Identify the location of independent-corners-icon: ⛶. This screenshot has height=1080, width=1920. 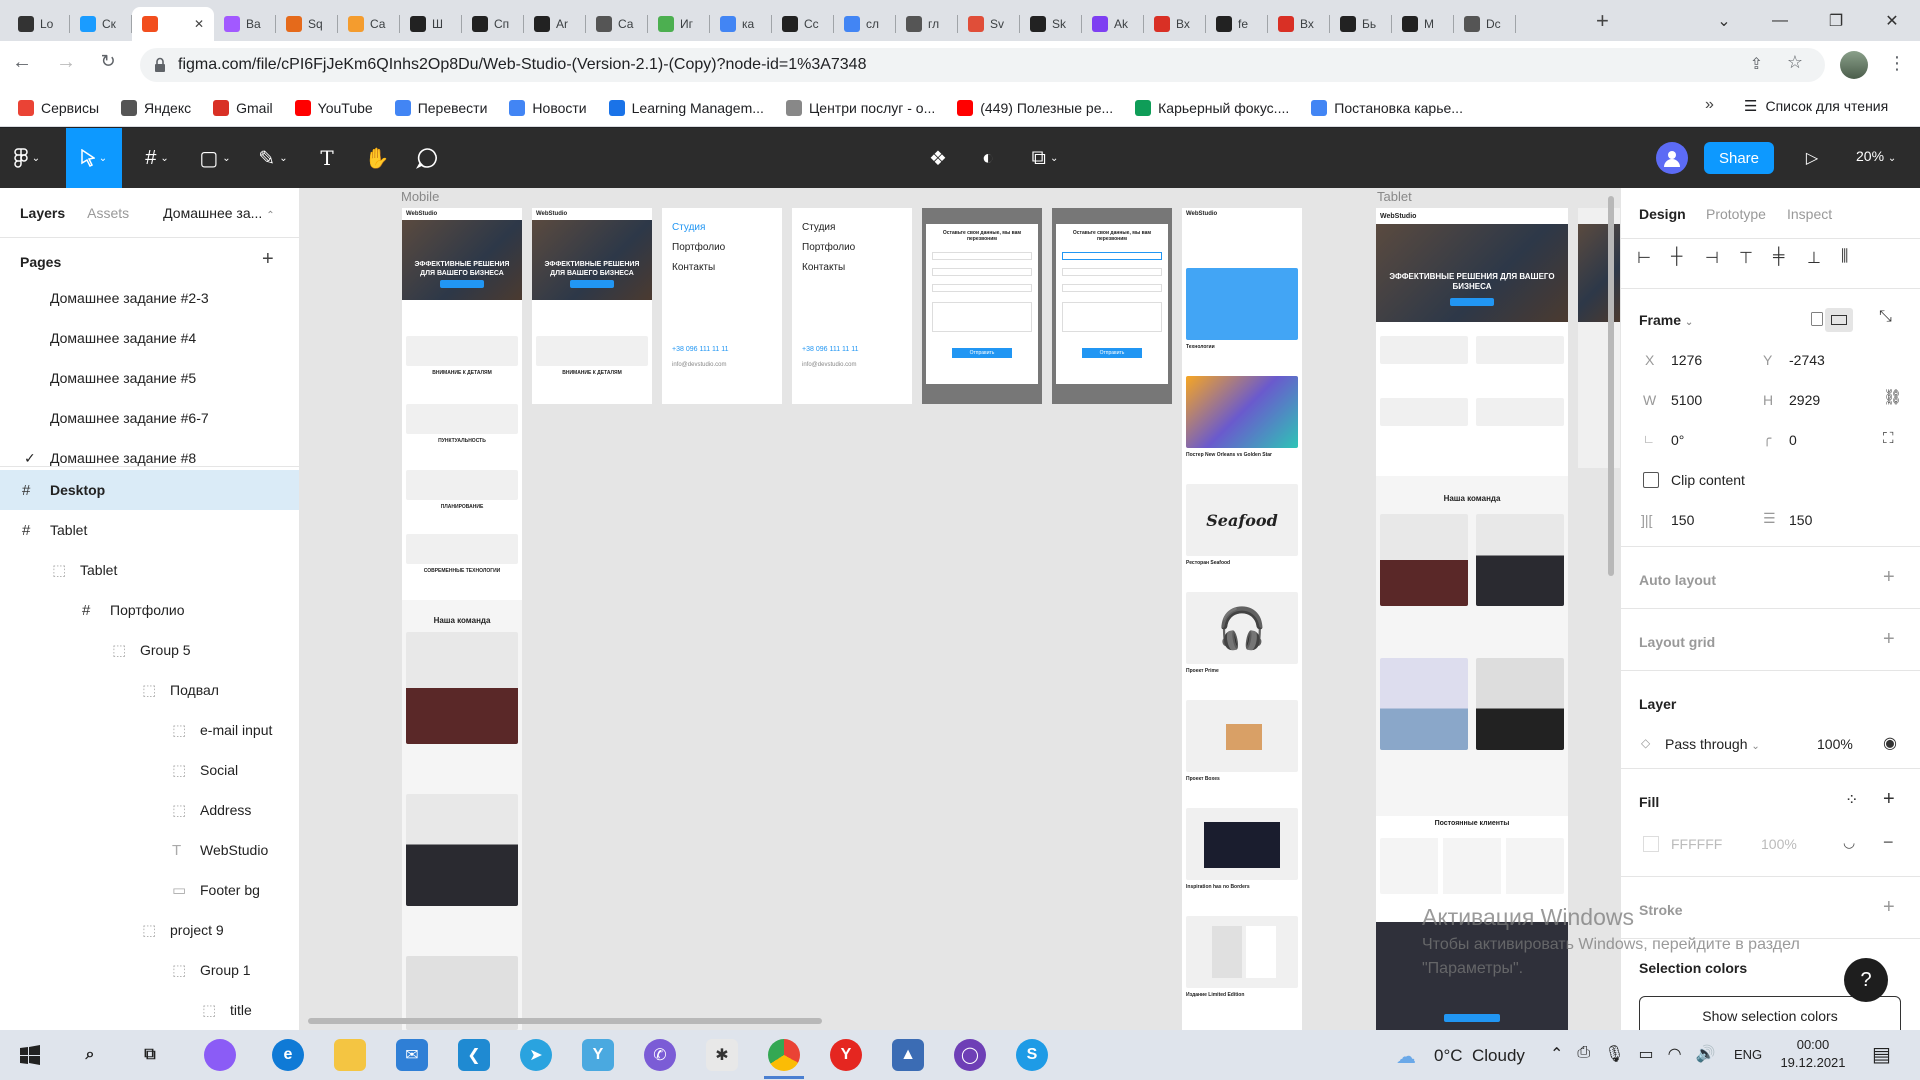
(1888, 438).